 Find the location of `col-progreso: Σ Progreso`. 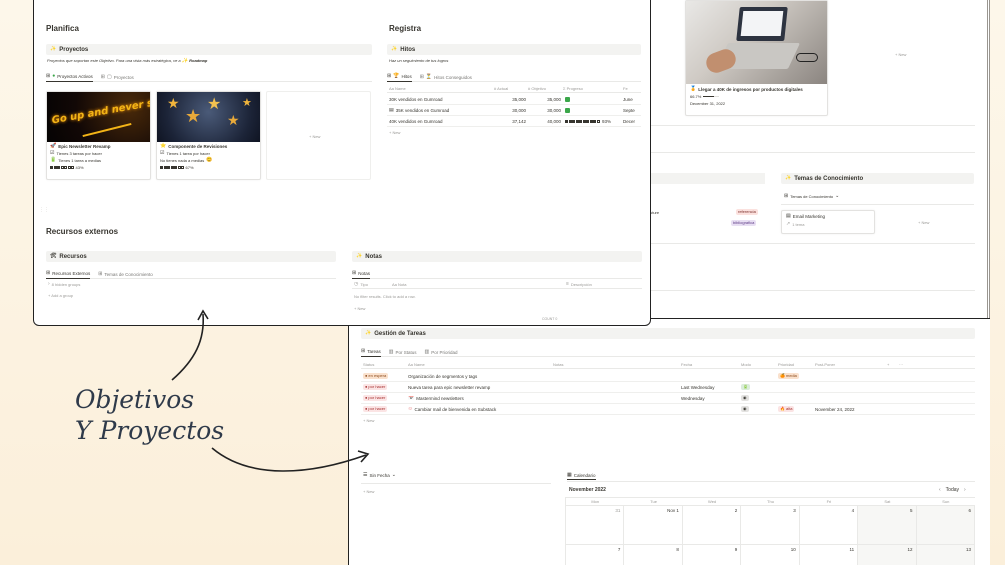

col-progreso: Σ Progreso is located at coordinates (591, 88).